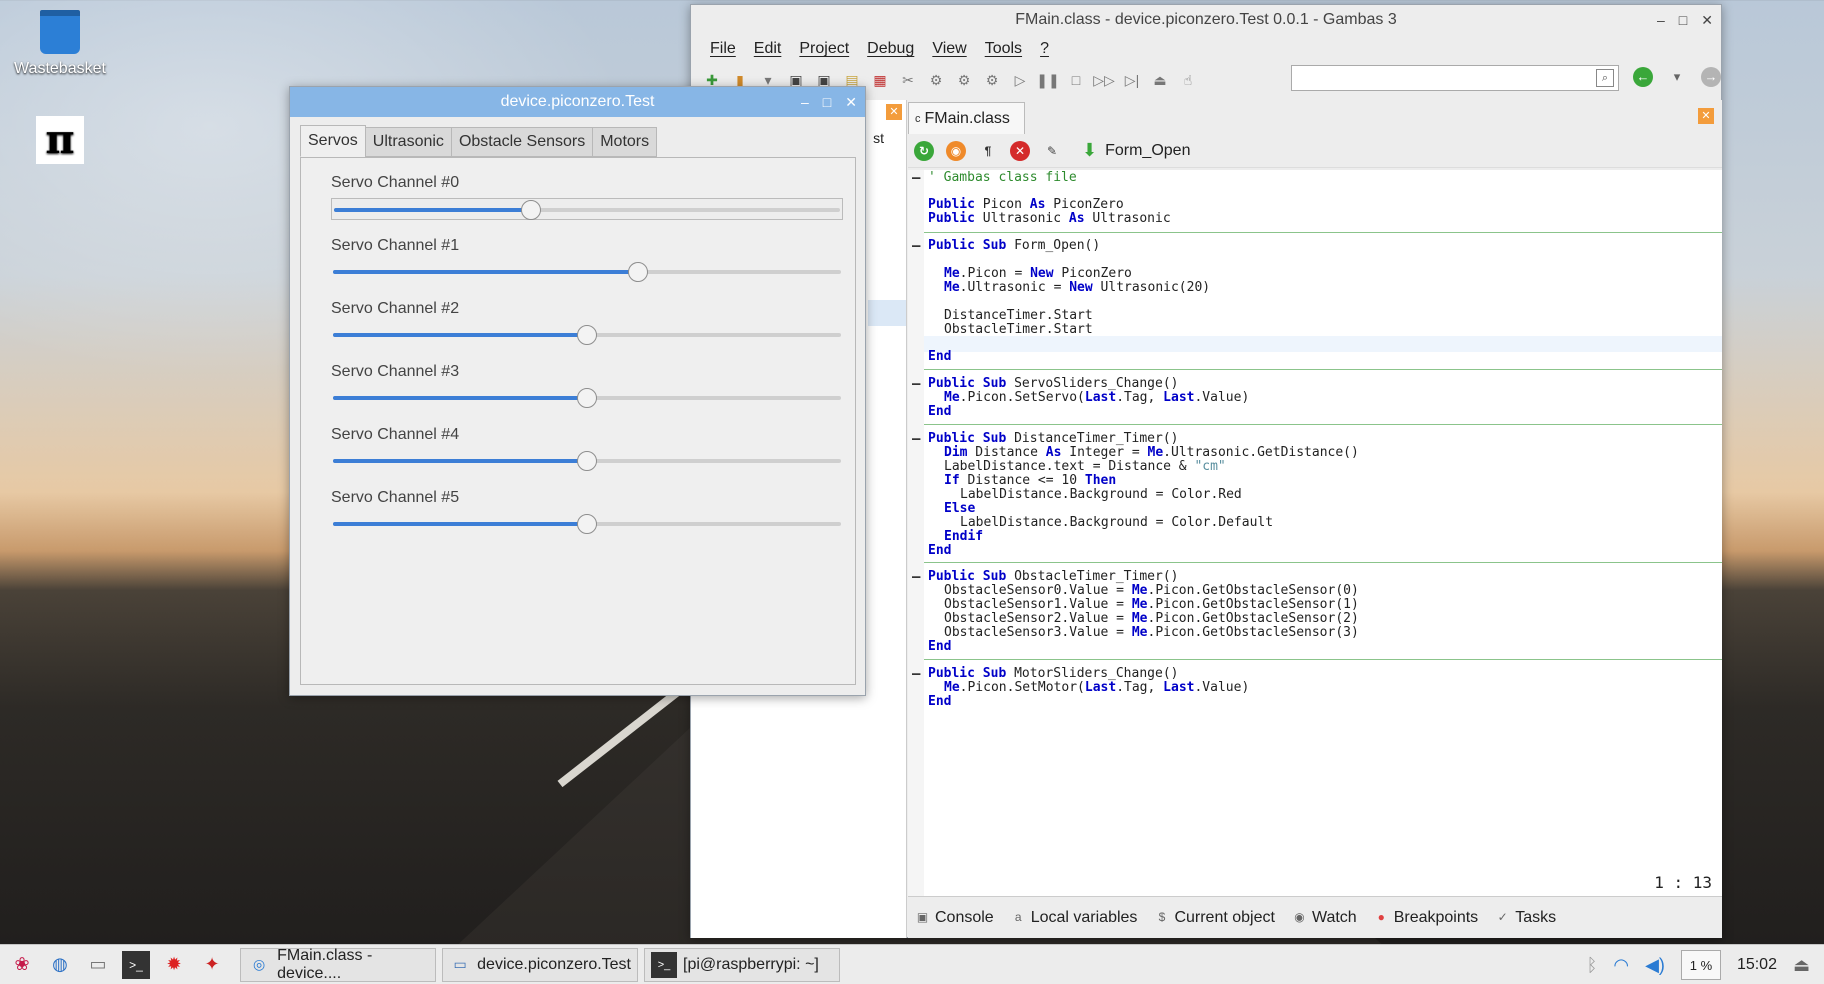 Image resolution: width=1824 pixels, height=984 pixels. Describe the element at coordinates (408, 142) in the screenshot. I see `tab-ultrasonic: Ultrasonic` at that location.